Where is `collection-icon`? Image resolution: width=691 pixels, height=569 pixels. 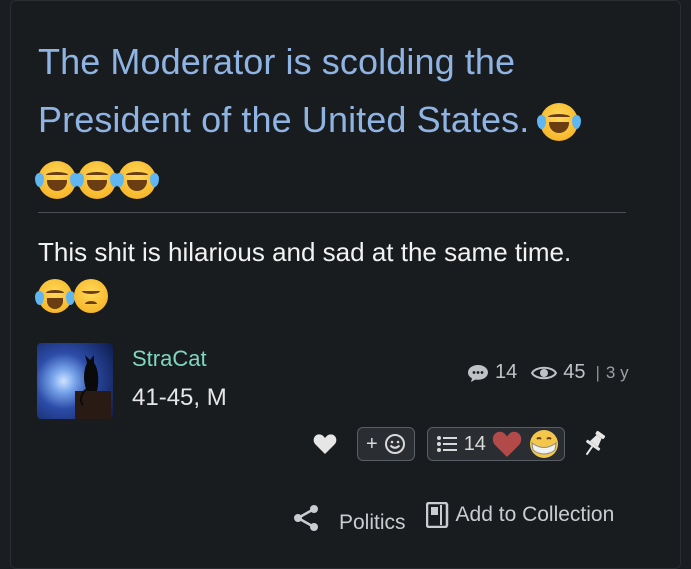
collection-icon is located at coordinates (436, 515).